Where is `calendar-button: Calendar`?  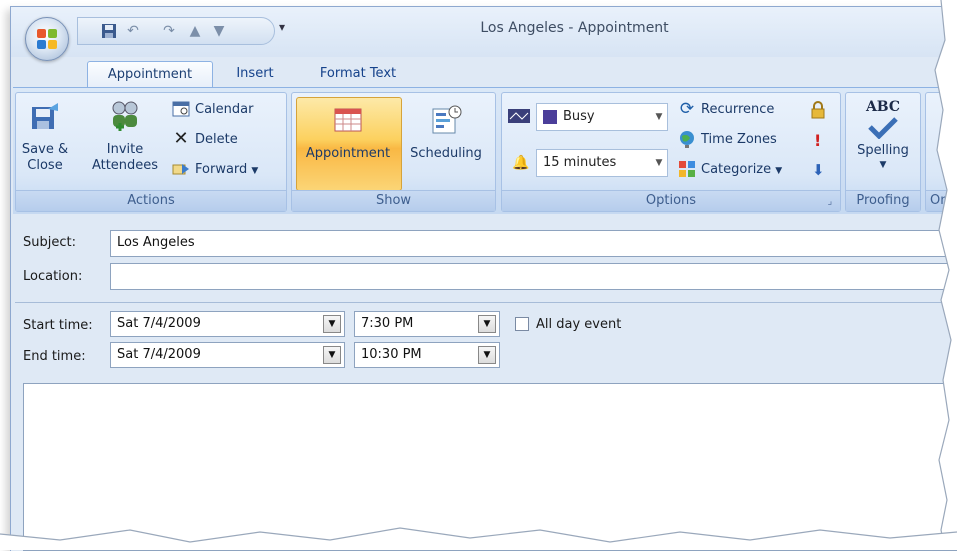
calendar-button: Calendar is located at coordinates (212, 110).